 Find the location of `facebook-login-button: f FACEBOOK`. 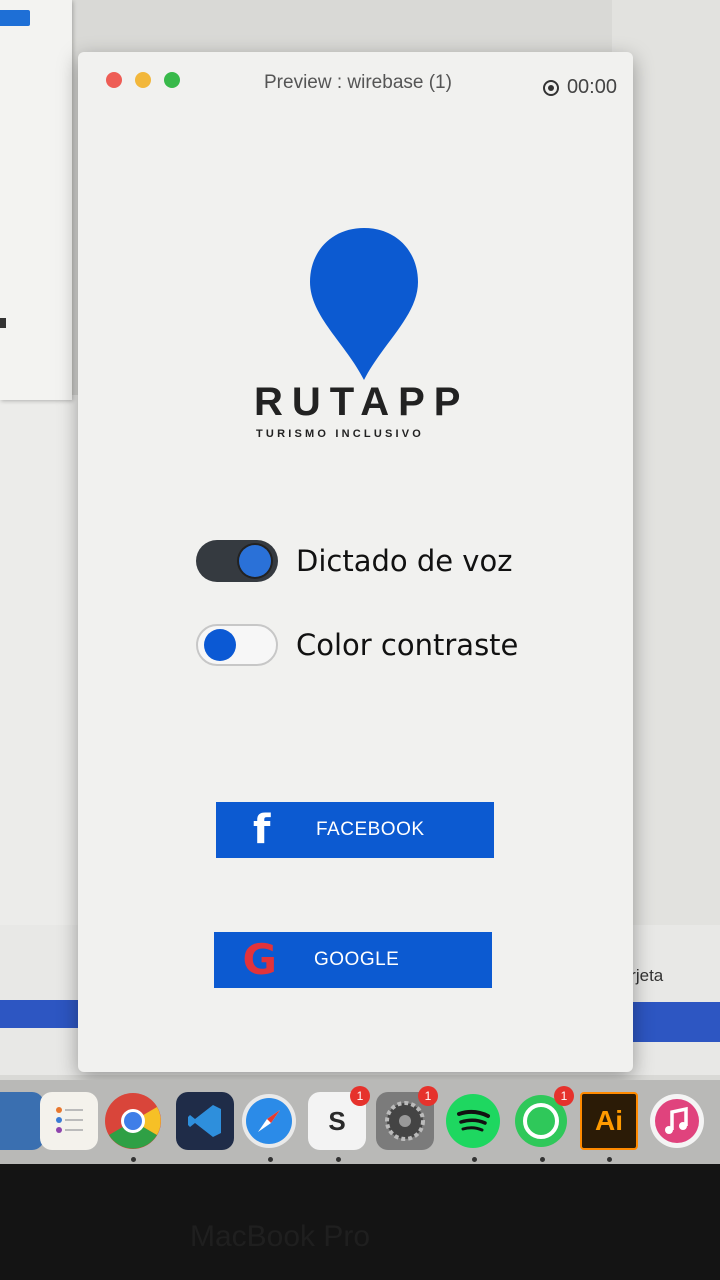

facebook-login-button: f FACEBOOK is located at coordinates (355, 830).